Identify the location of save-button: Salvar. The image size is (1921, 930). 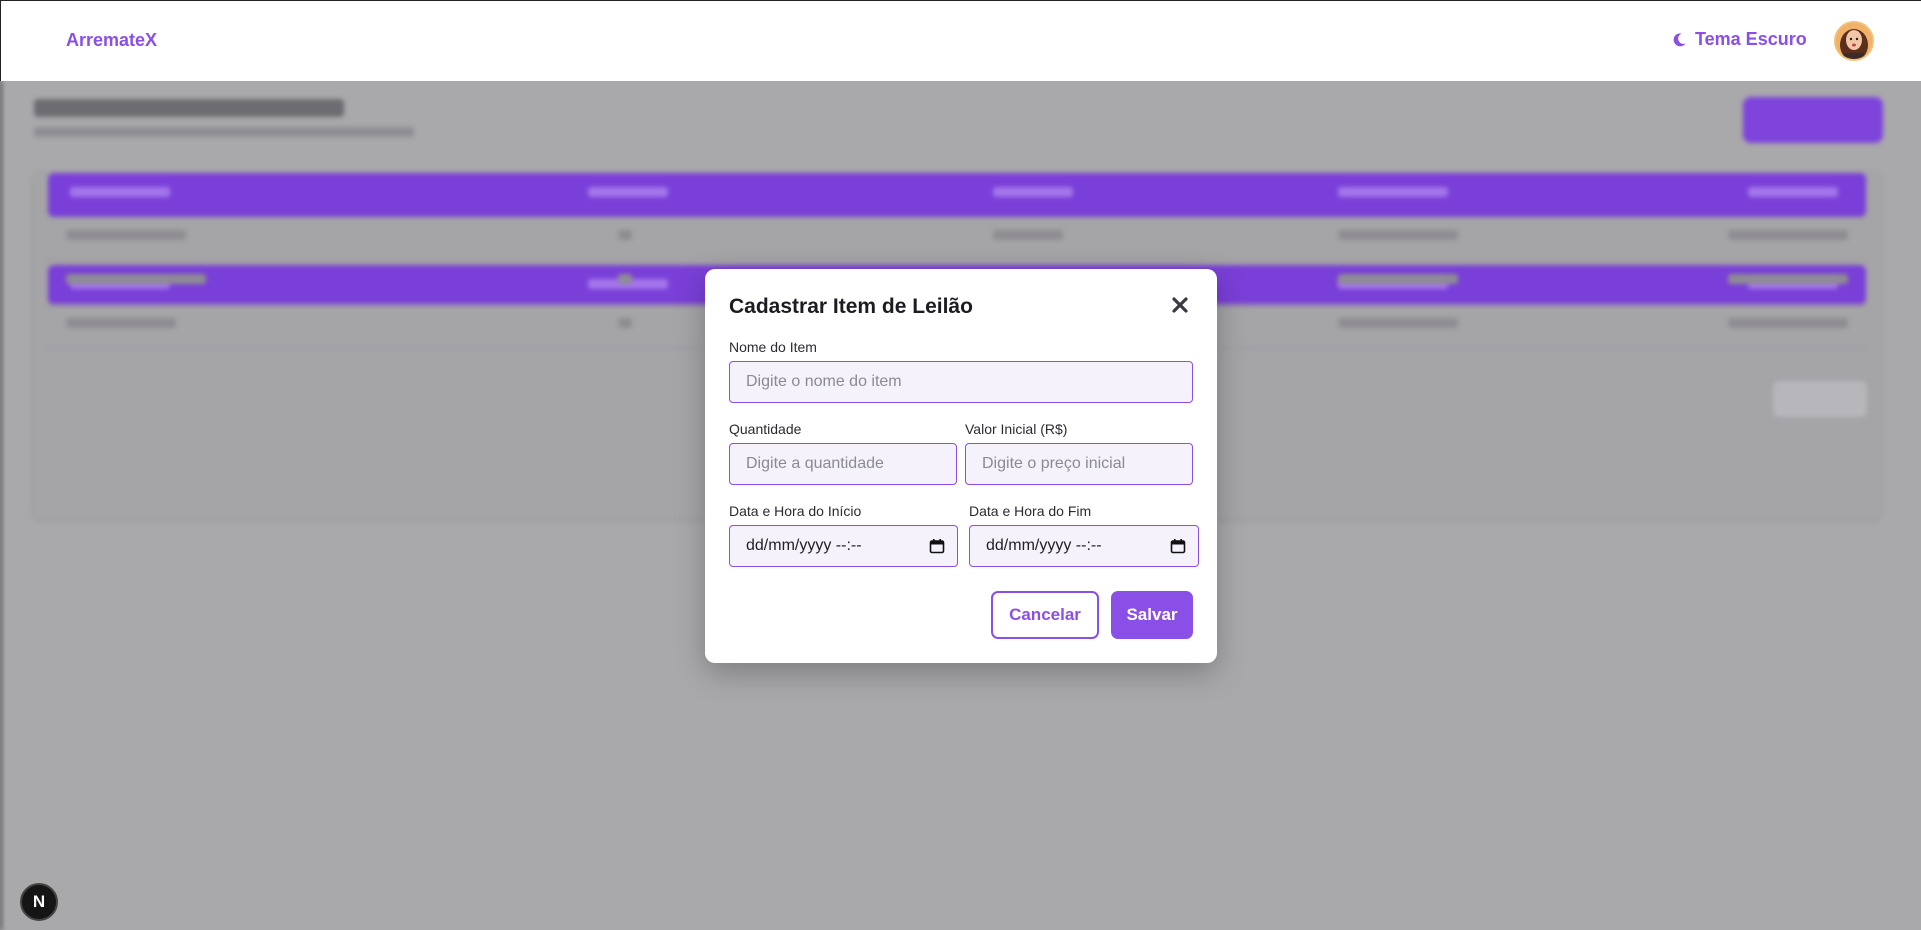
(1152, 615).